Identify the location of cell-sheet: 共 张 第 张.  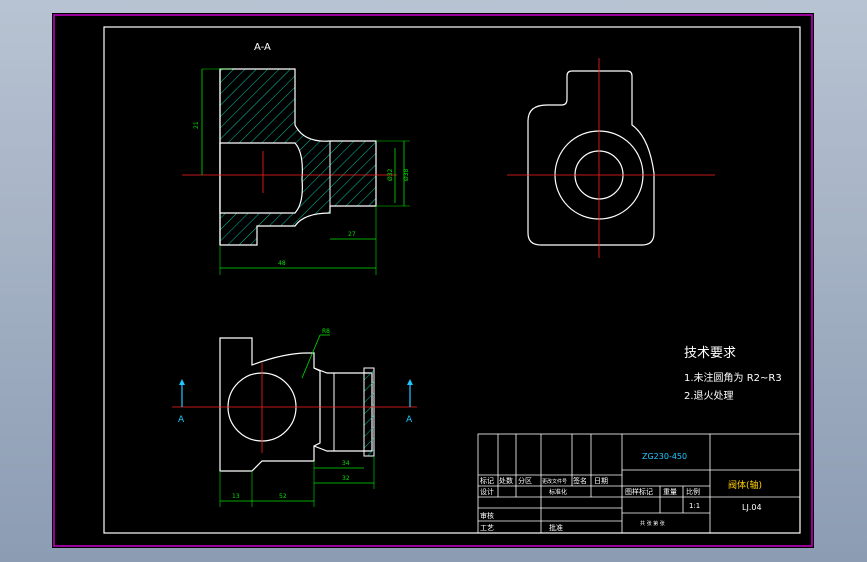
(652, 523).